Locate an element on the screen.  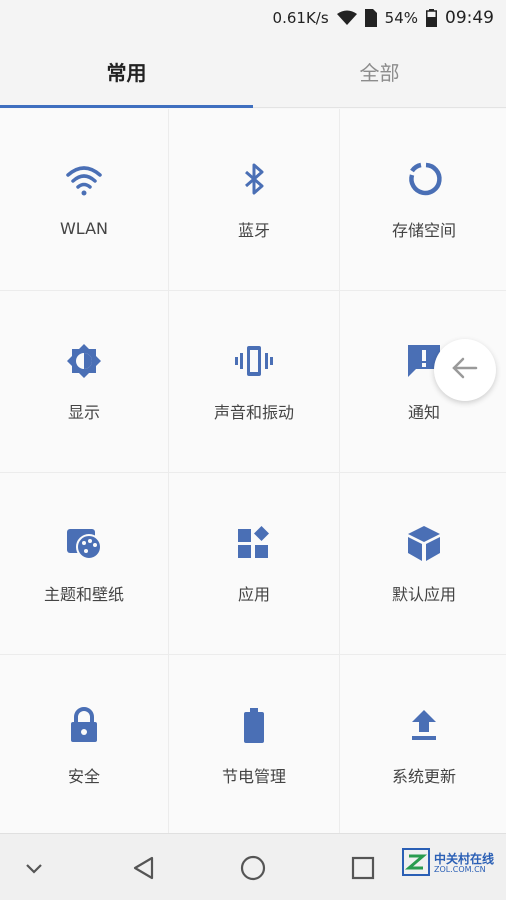
lock-icon is located at coordinates (84, 725).